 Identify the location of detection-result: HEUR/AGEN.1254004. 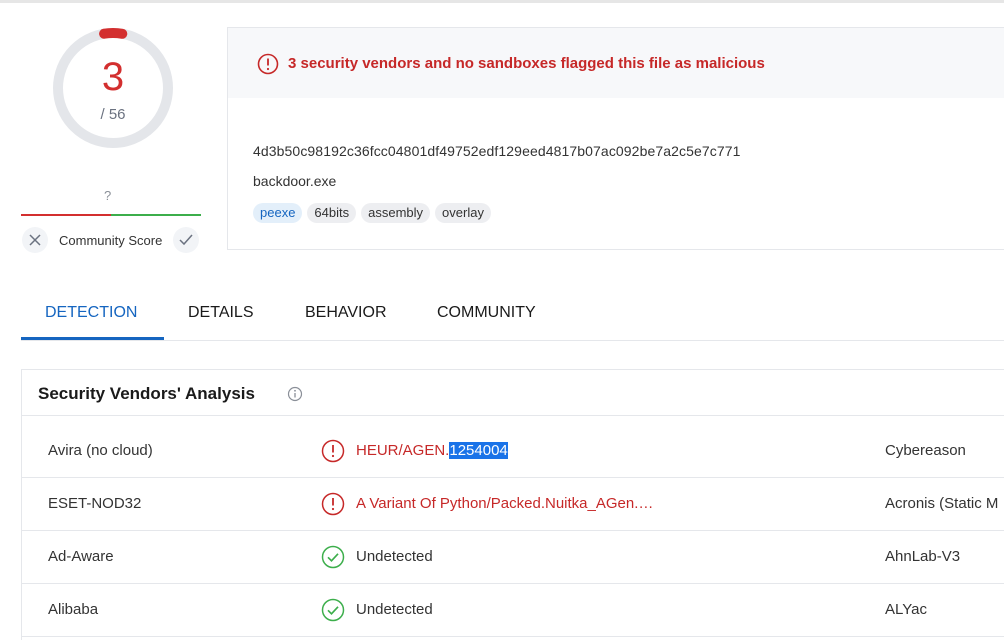
(432, 450).